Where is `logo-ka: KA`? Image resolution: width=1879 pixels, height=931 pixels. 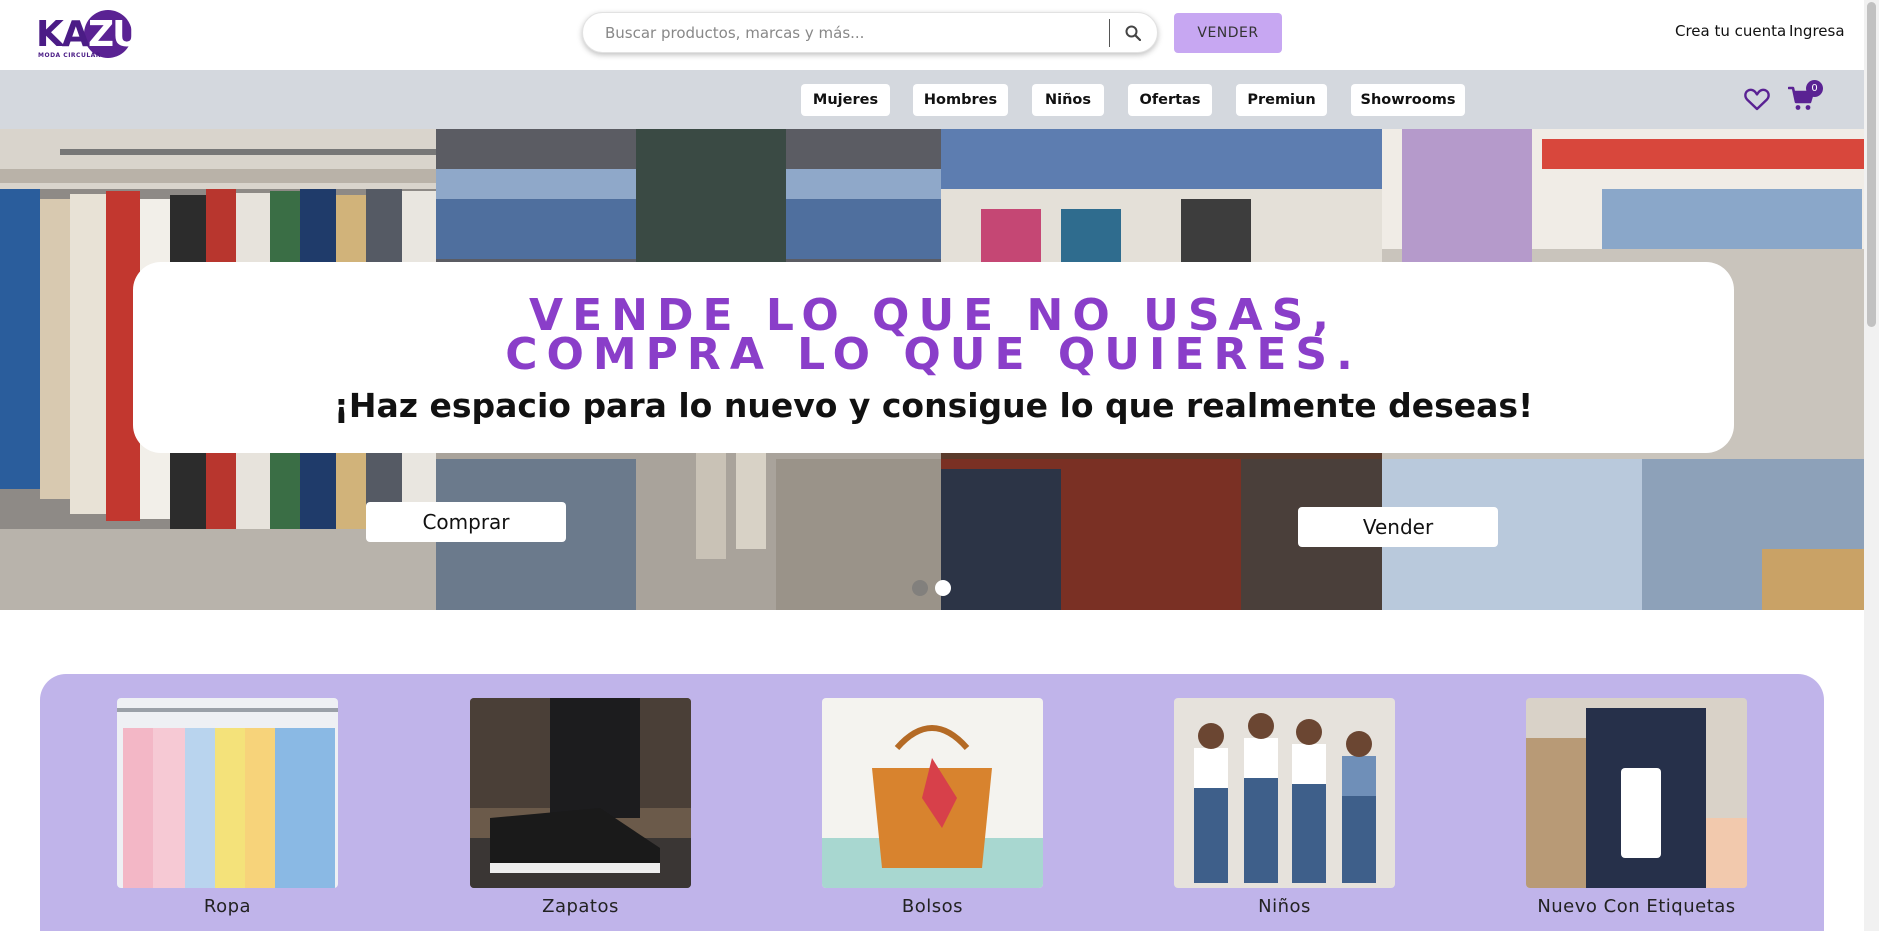
logo-ka: KA is located at coordinates (63, 34).